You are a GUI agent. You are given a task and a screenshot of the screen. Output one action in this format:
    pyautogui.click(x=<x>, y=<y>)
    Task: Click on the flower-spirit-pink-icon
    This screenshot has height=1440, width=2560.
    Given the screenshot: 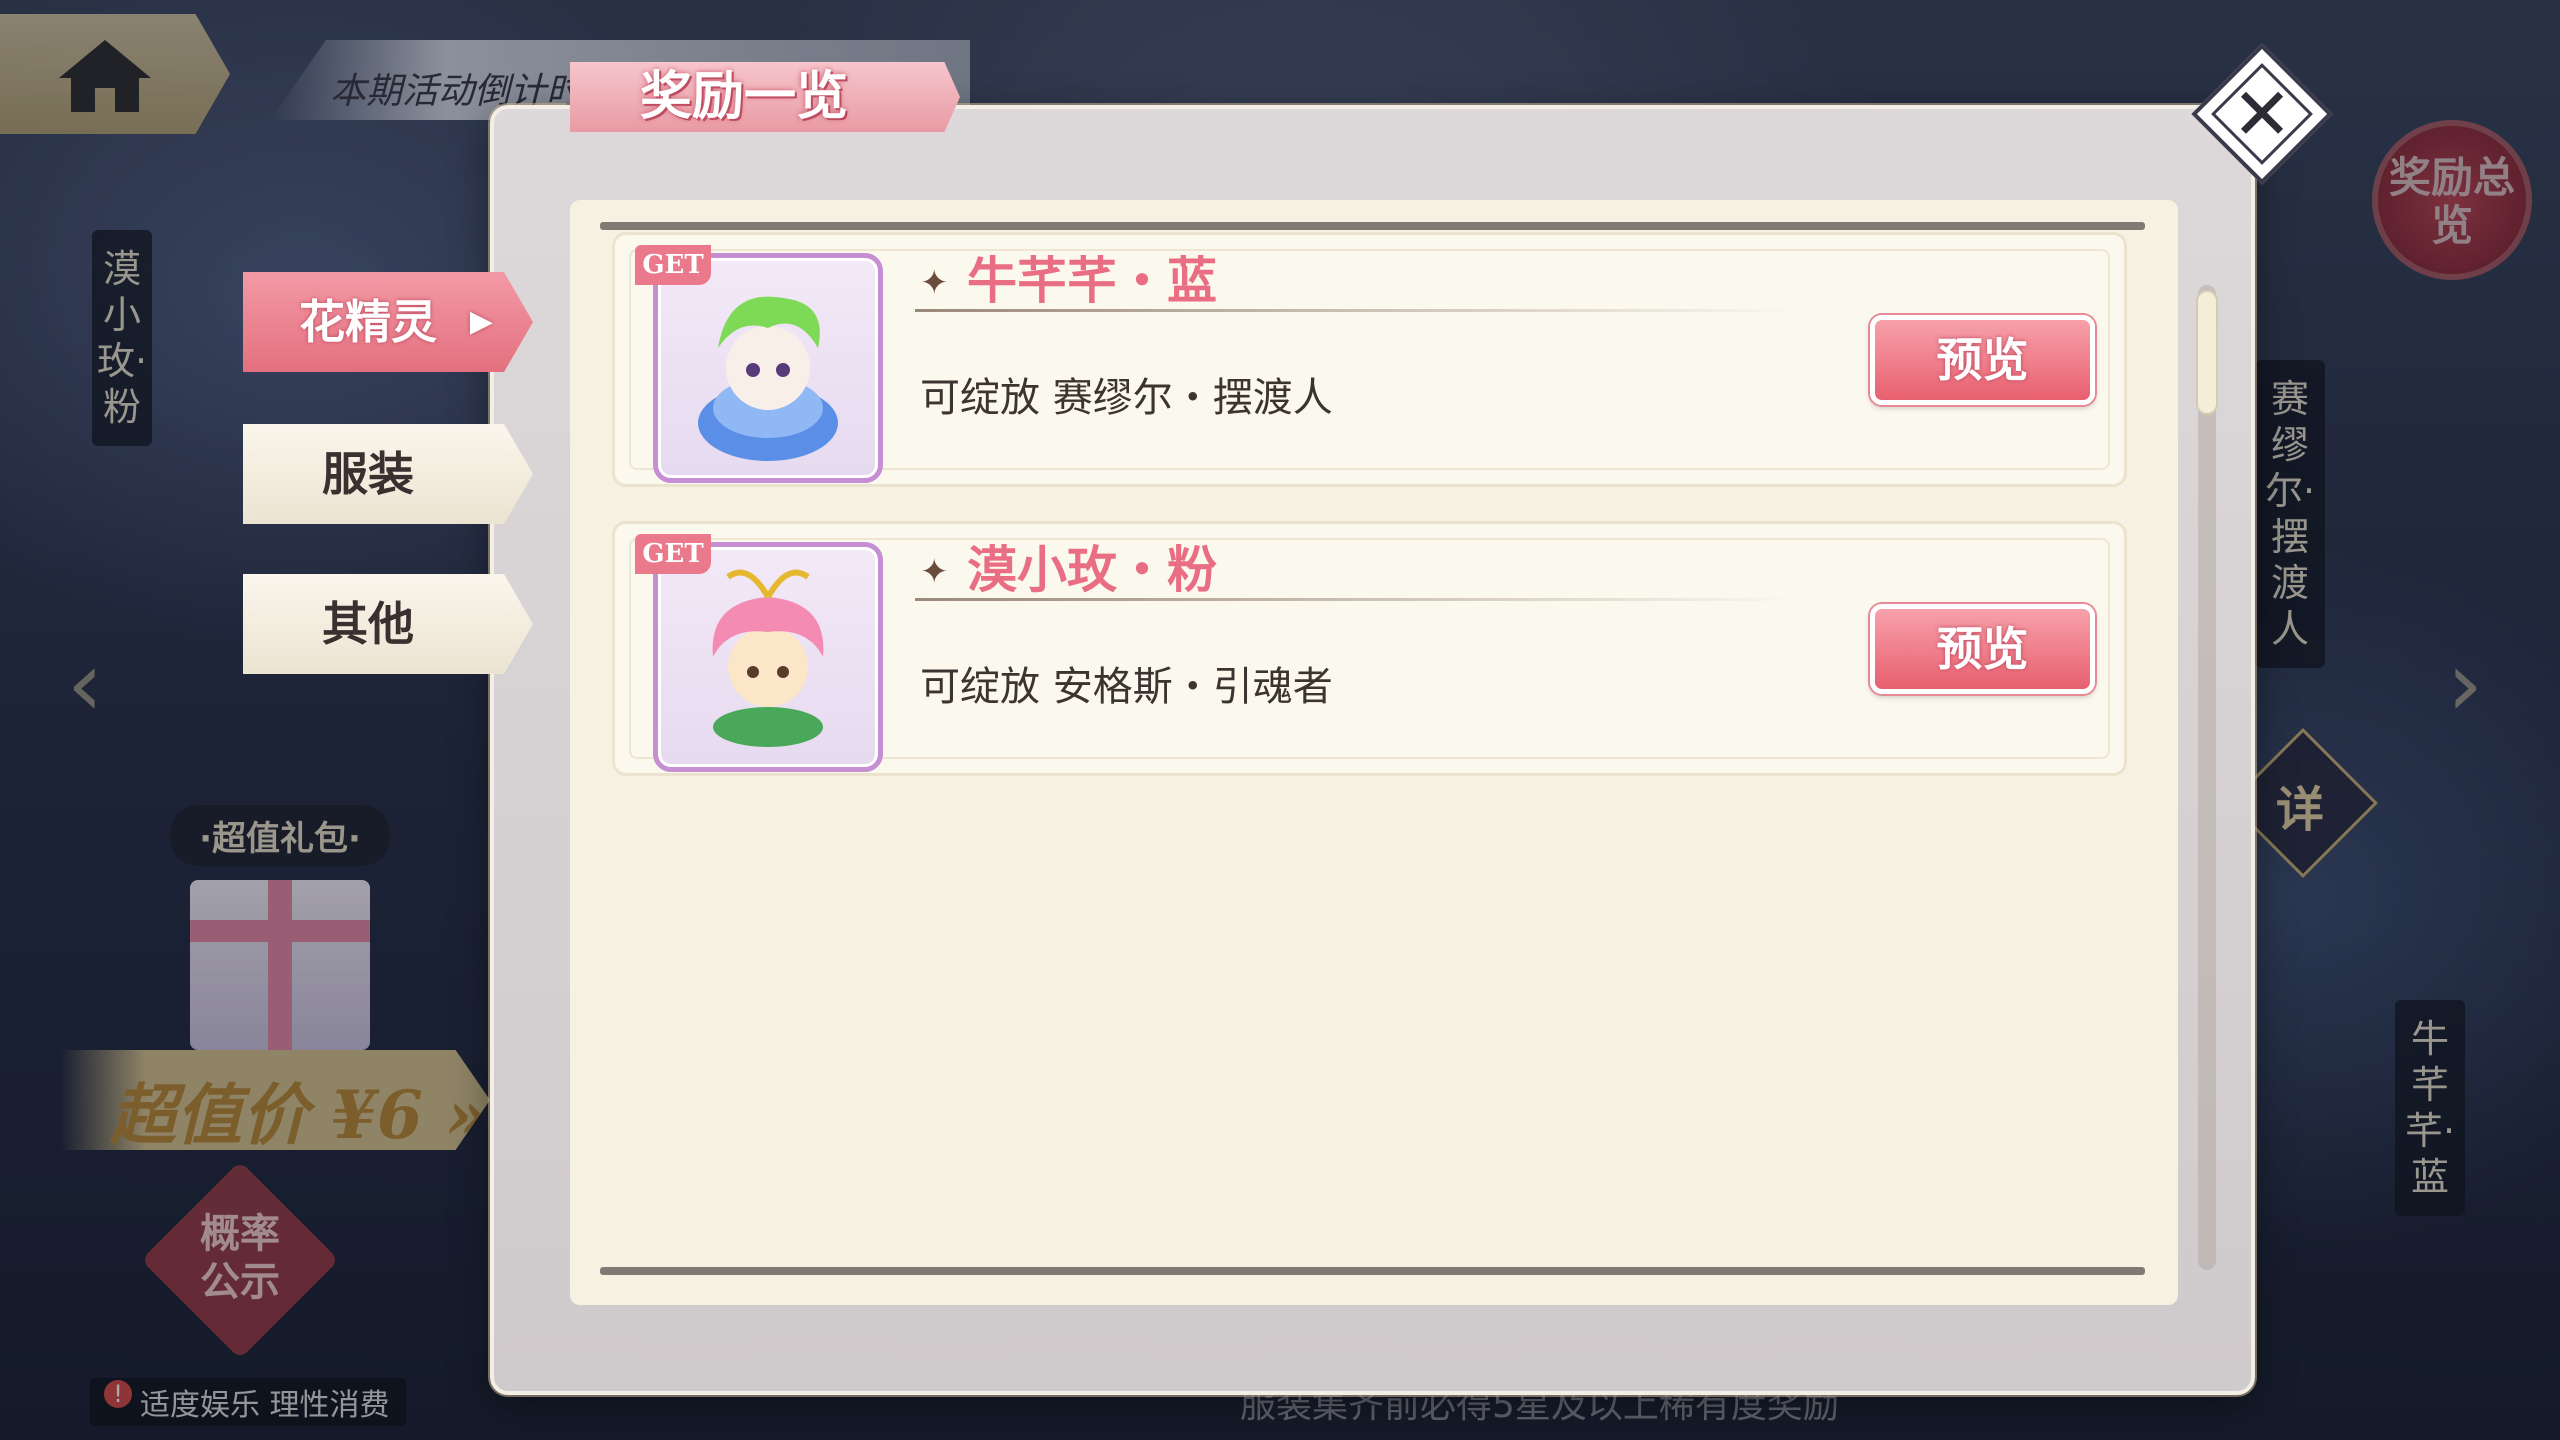 What is the action you would take?
    pyautogui.click(x=768, y=657)
    